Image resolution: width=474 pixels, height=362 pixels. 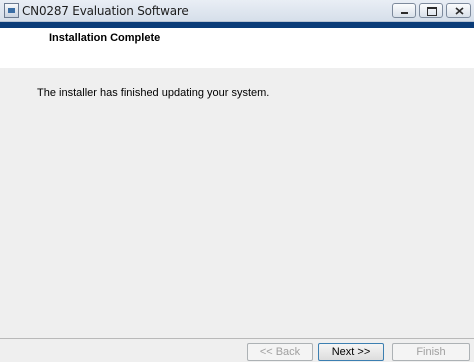 What do you see at coordinates (351, 352) in the screenshot?
I see `next-button: Next >>` at bounding box center [351, 352].